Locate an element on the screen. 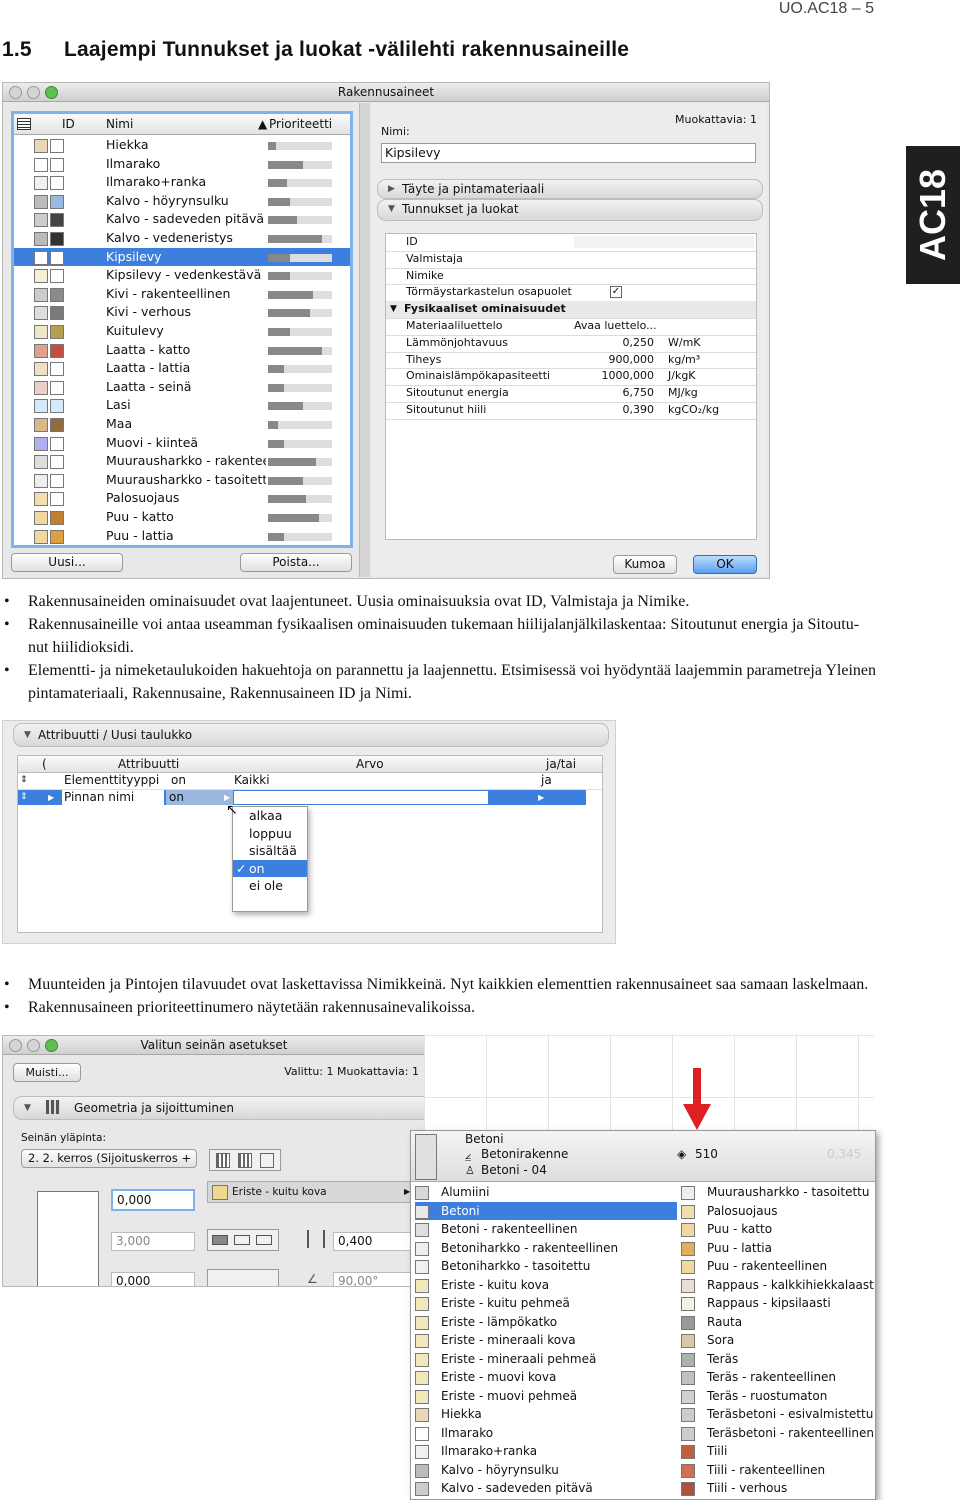 Image resolution: width=960 pixels, height=1500 pixels. material-option: Betoniharkko - rakenteellinen is located at coordinates (546, 1248).